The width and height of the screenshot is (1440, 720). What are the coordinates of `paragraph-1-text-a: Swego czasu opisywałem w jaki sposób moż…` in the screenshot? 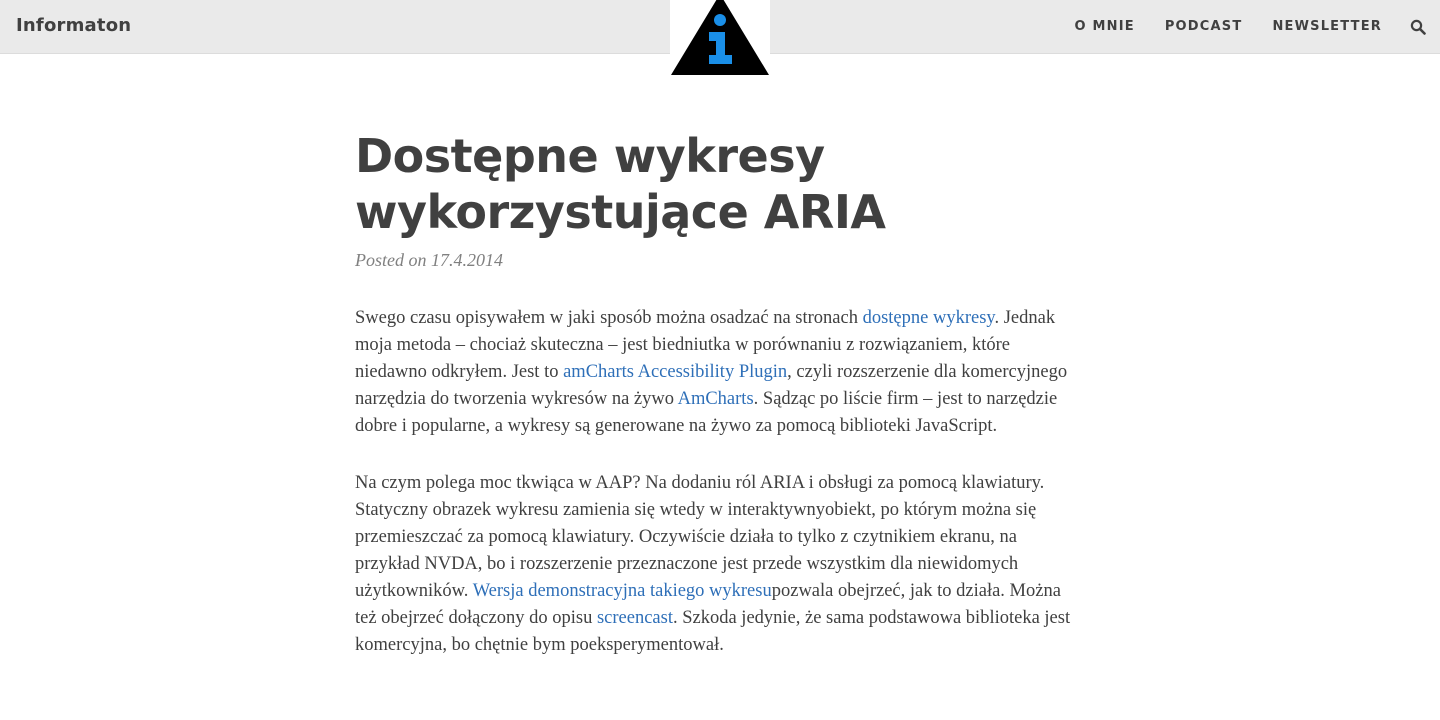 It's located at (609, 318).